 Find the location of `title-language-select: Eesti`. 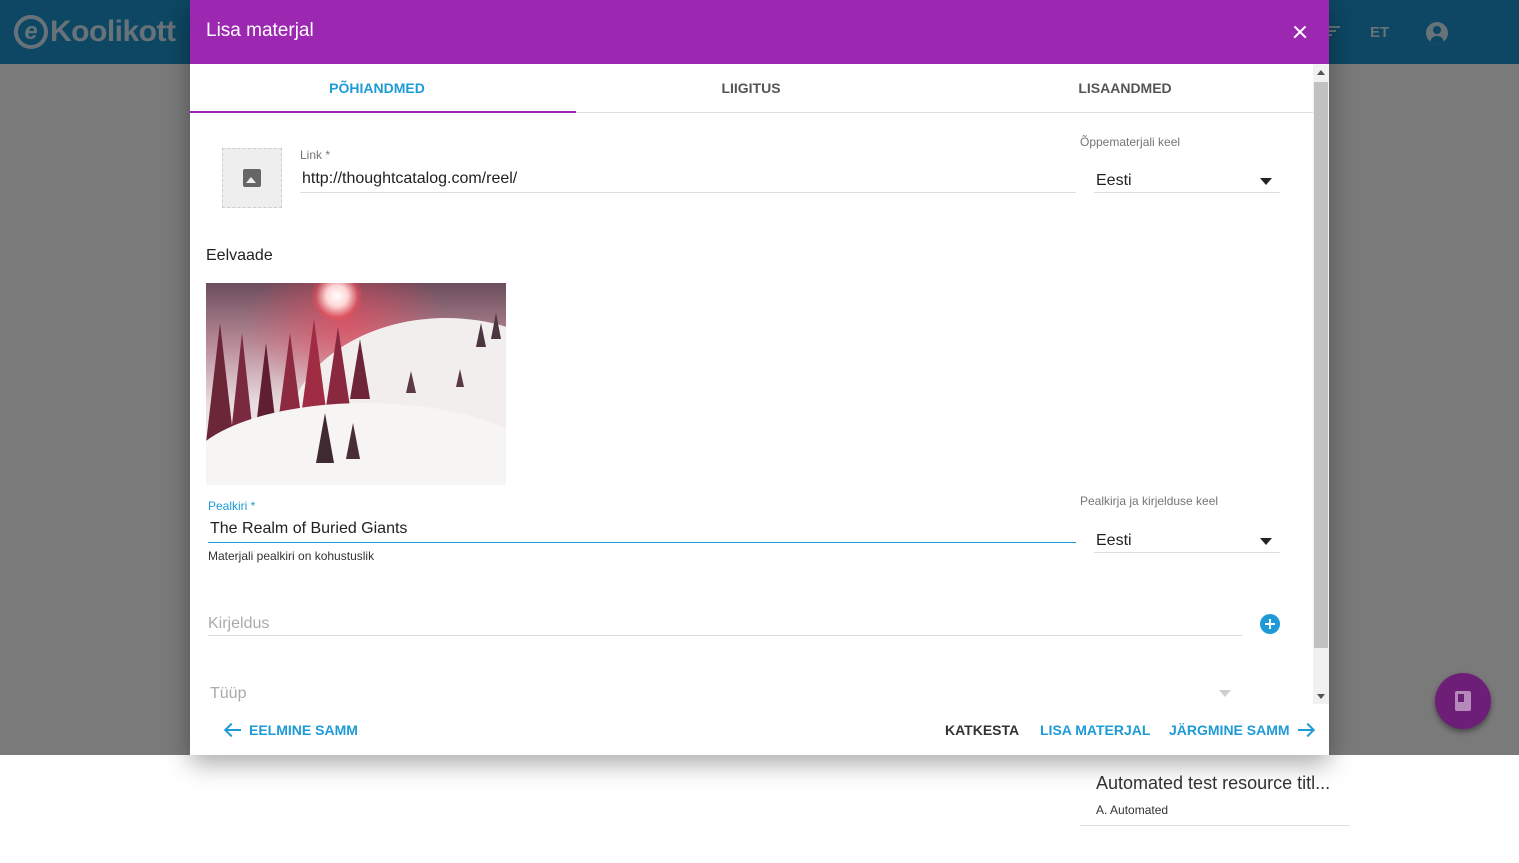

title-language-select: Eesti is located at coordinates (1114, 541).